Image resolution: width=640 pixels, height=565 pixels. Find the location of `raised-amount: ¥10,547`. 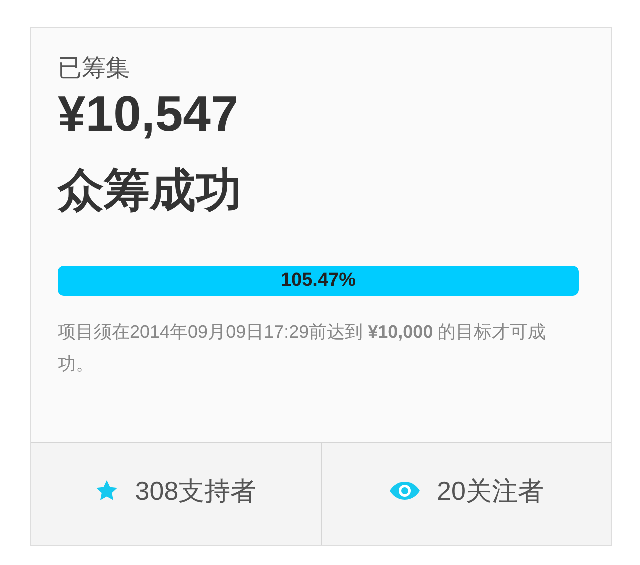

raised-amount: ¥10,547 is located at coordinates (149, 114).